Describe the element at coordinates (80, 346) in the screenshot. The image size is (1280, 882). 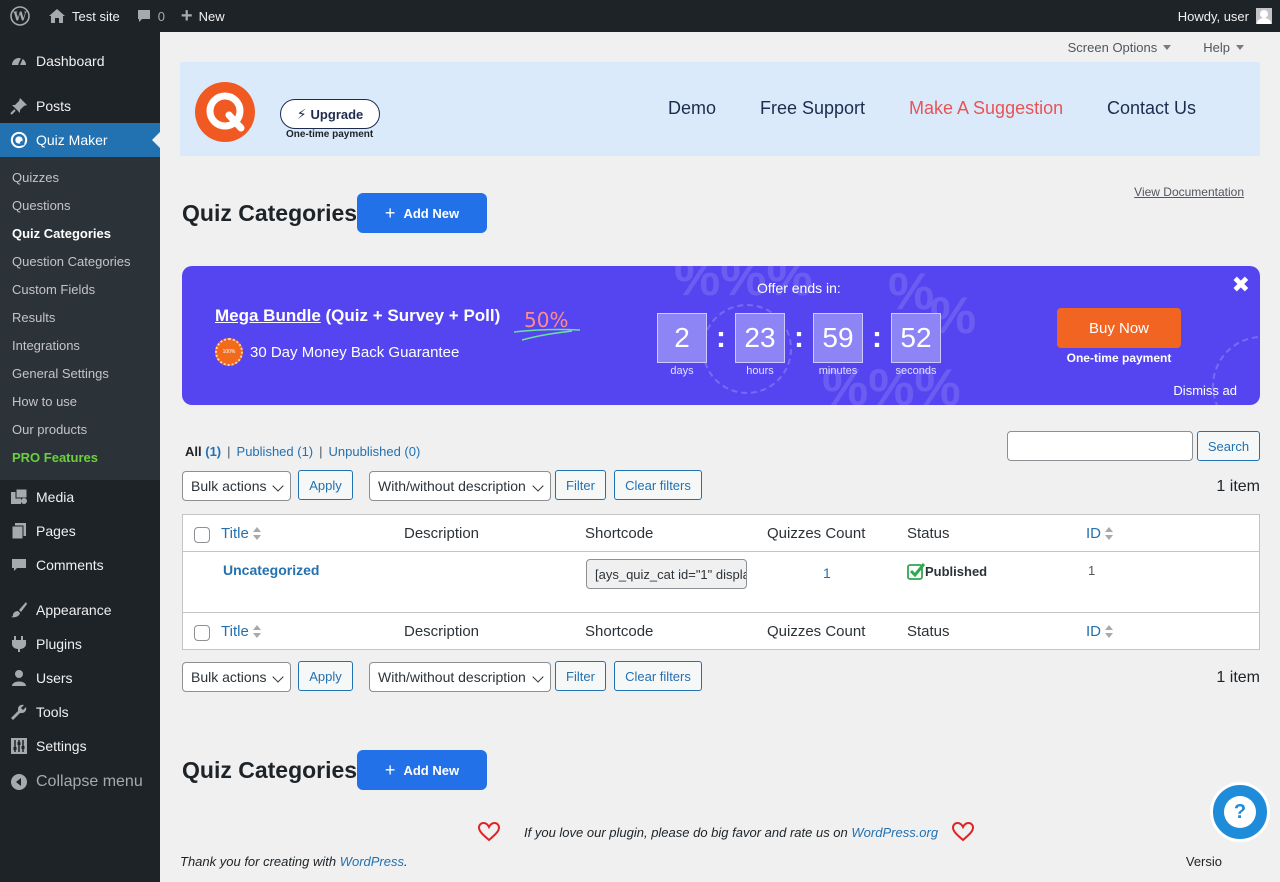
I see `submenu-integrations: Integrations` at that location.